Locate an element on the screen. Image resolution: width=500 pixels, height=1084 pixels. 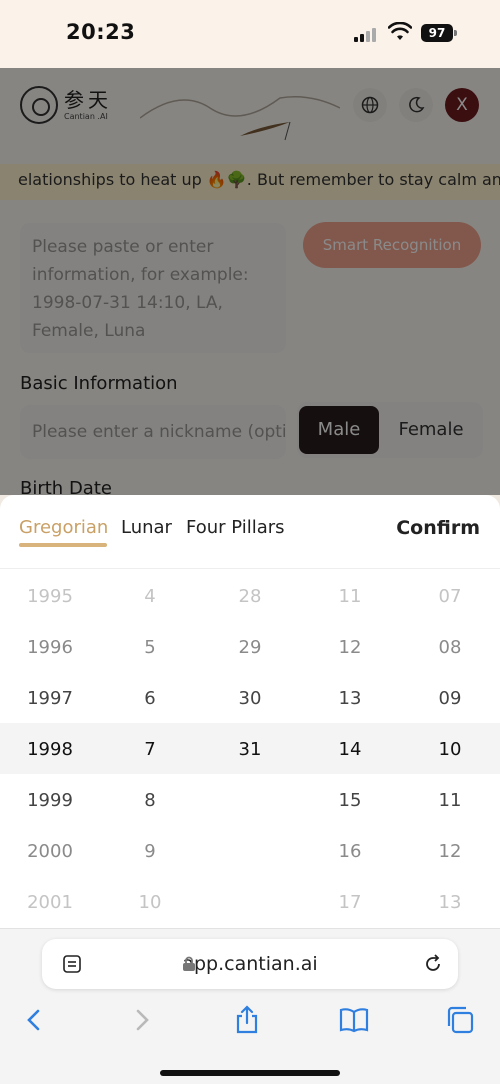
picker-option: 7 is located at coordinates (150, 749).